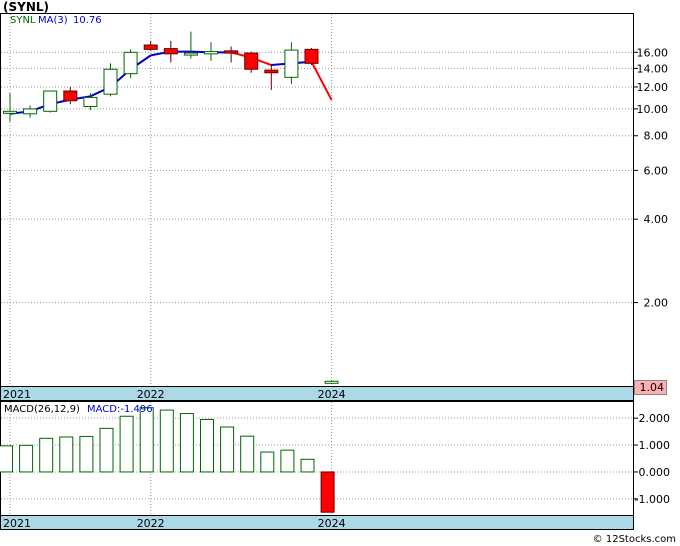  What do you see at coordinates (87, 20) in the screenshot?
I see `legend-ma-value: 10.76` at bounding box center [87, 20].